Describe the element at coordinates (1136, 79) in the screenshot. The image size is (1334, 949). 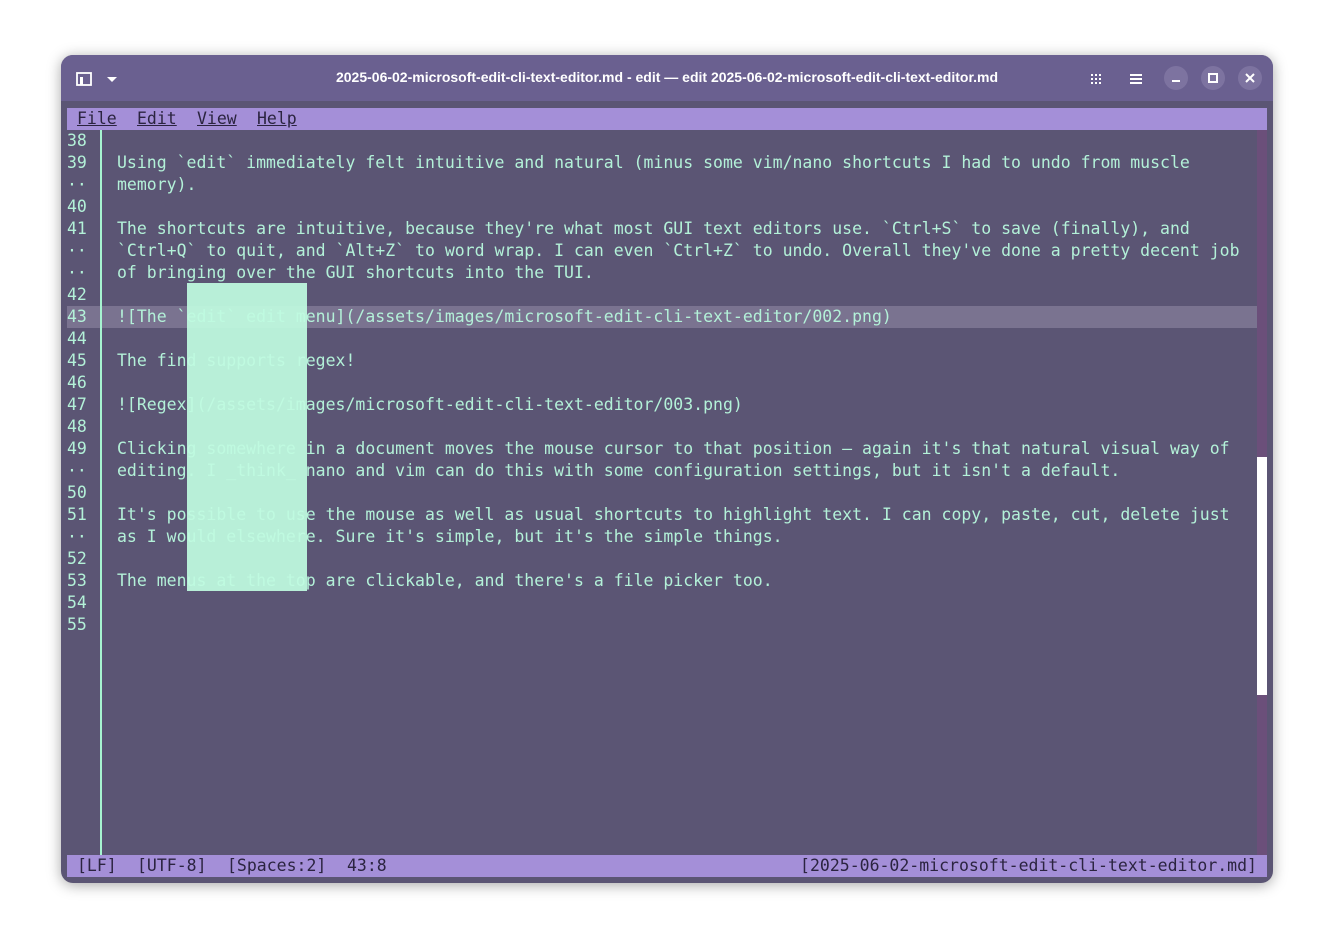
I see `hamburger-menu-icon` at that location.